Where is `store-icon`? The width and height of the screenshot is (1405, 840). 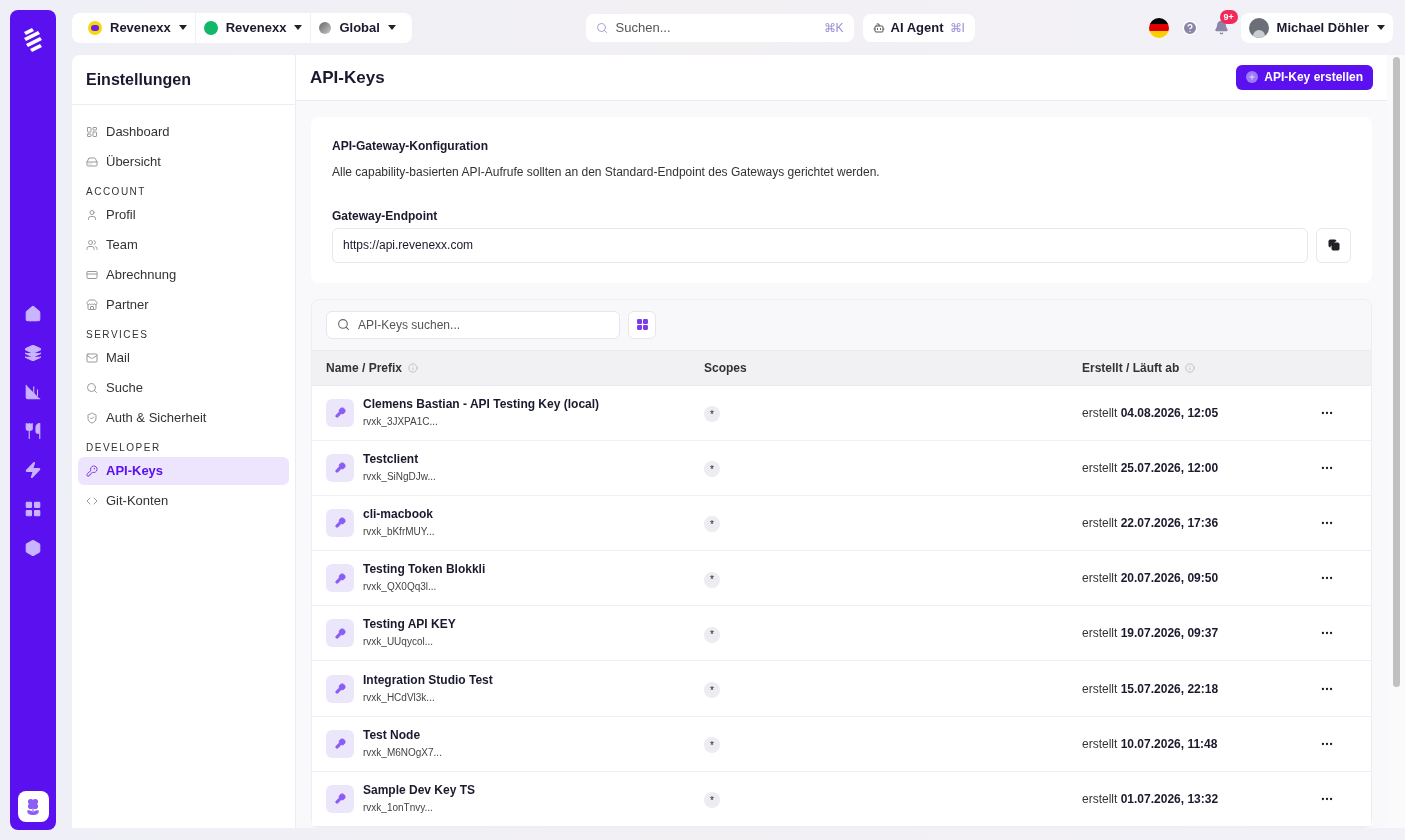 store-icon is located at coordinates (92, 305).